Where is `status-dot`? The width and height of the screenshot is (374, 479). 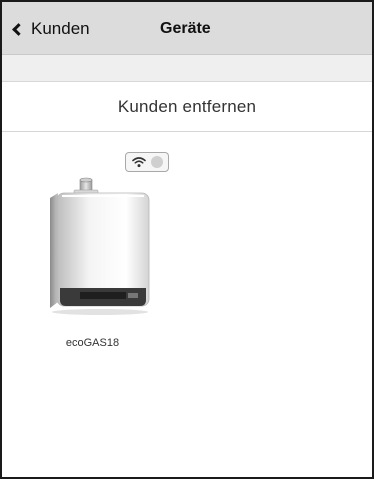
status-dot is located at coordinates (157, 162).